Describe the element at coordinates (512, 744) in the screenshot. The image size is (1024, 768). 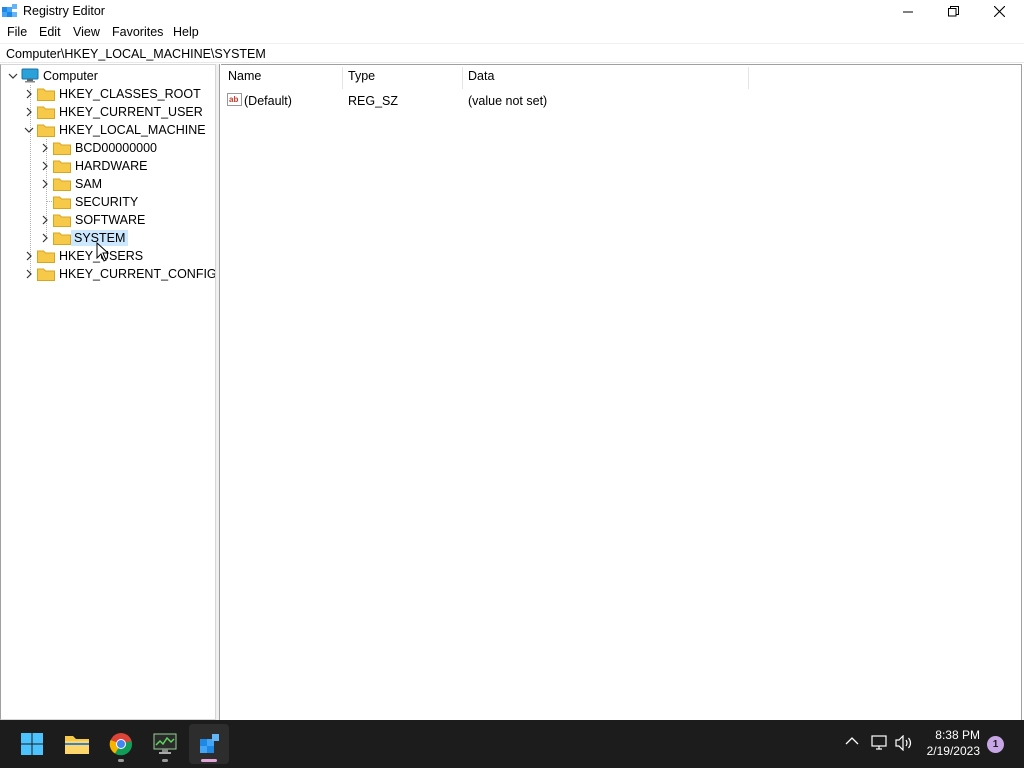
I see `taskbar` at that location.